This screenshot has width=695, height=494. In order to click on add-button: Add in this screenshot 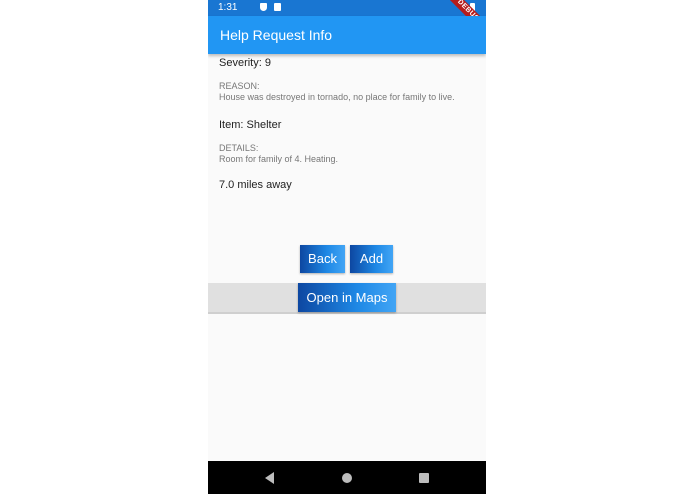, I will do `click(371, 259)`.